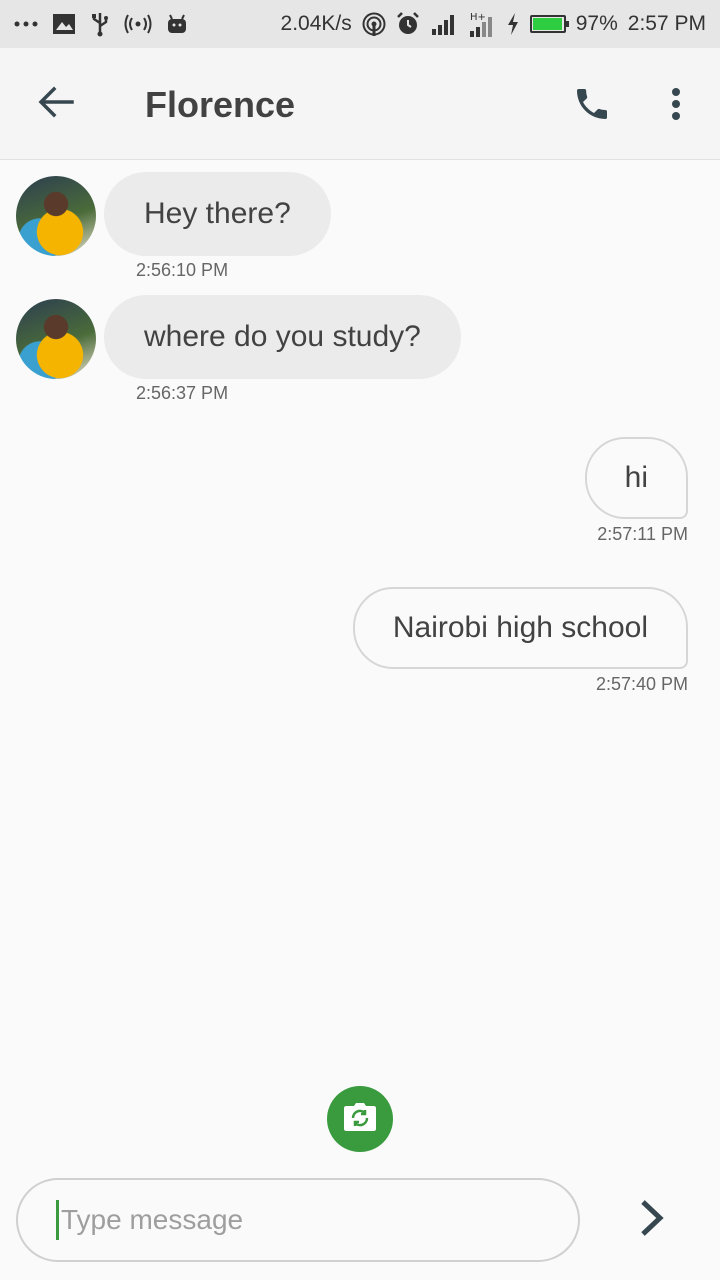 Image resolution: width=720 pixels, height=1280 pixels. Describe the element at coordinates (666, 23) in the screenshot. I see `status-time: 2:57 PM` at that location.